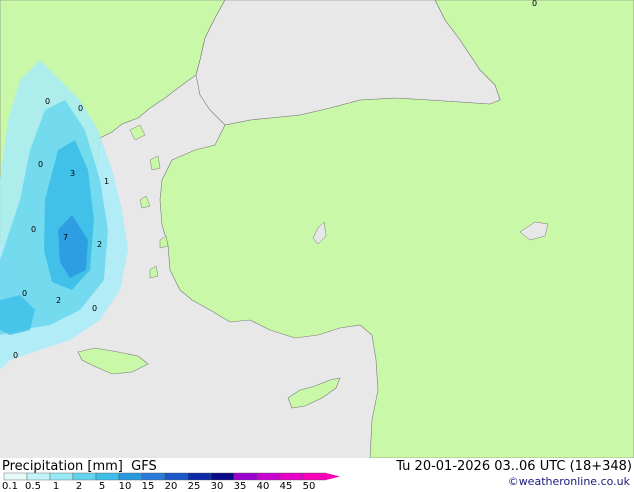 The height and width of the screenshot is (492, 634). I want to click on valid-time: Tu 20-01-2026 03..06 UTC (18+348), so click(514, 466).